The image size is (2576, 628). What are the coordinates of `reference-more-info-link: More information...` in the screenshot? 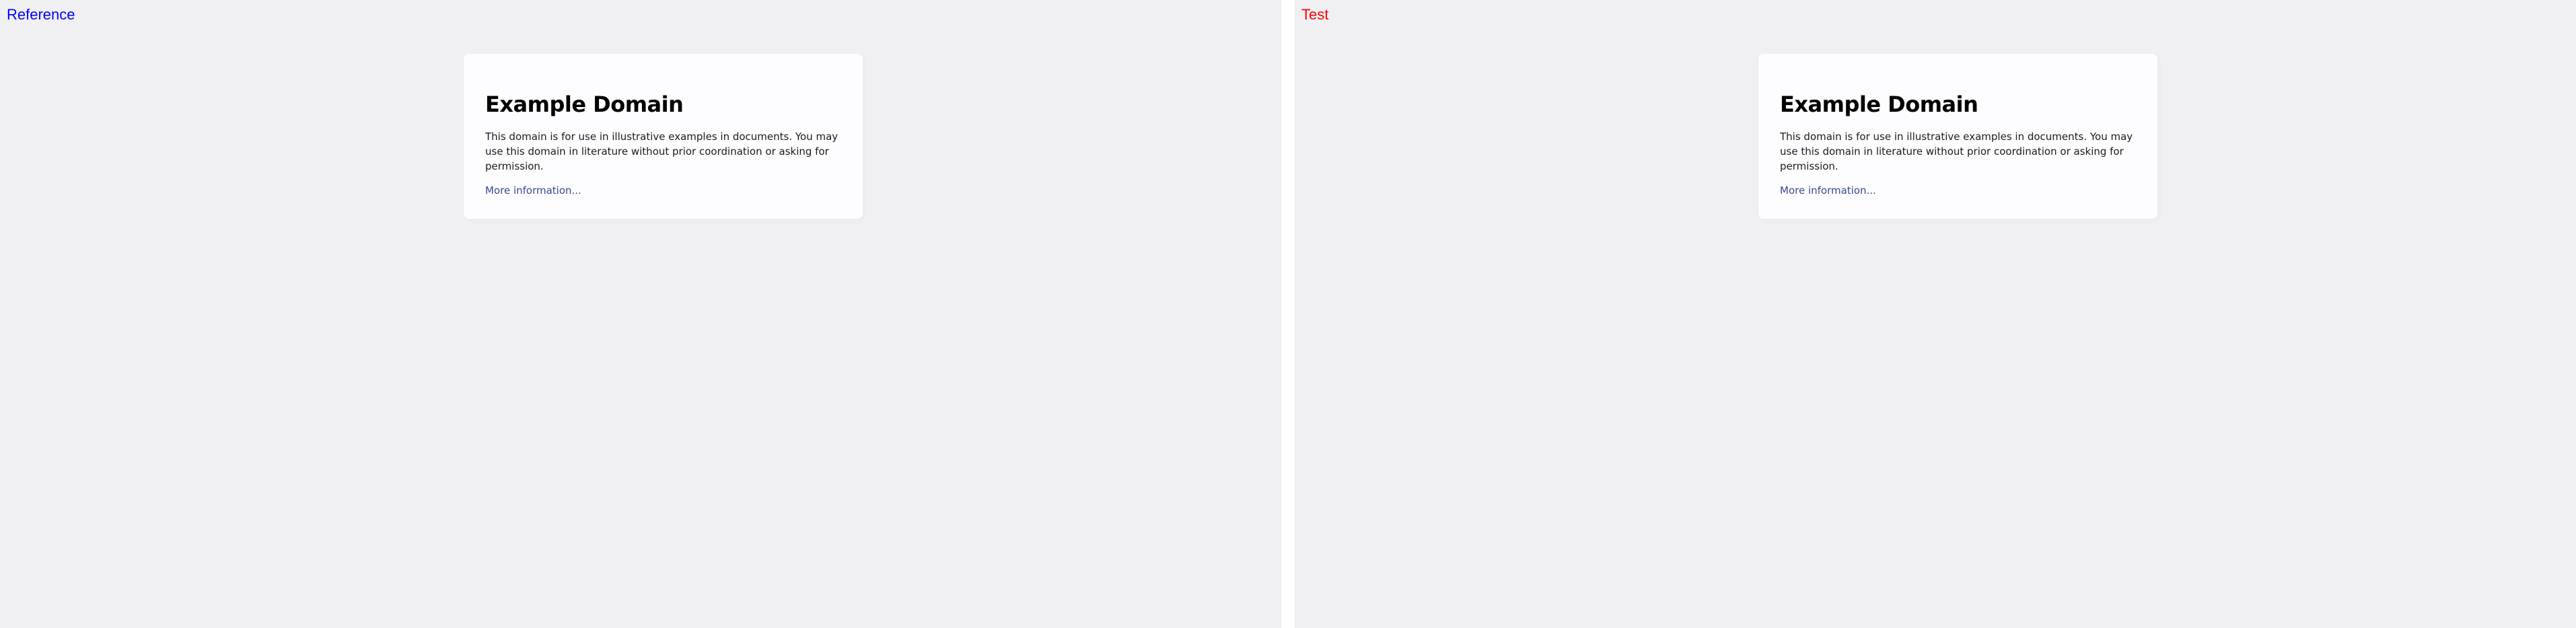 It's located at (533, 190).